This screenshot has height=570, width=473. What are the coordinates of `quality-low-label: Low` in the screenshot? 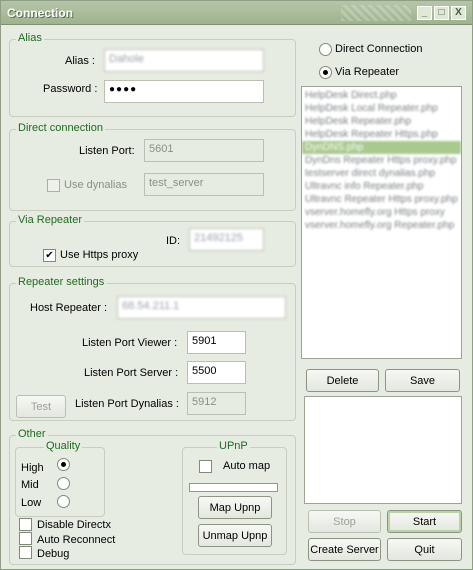 It's located at (31, 503).